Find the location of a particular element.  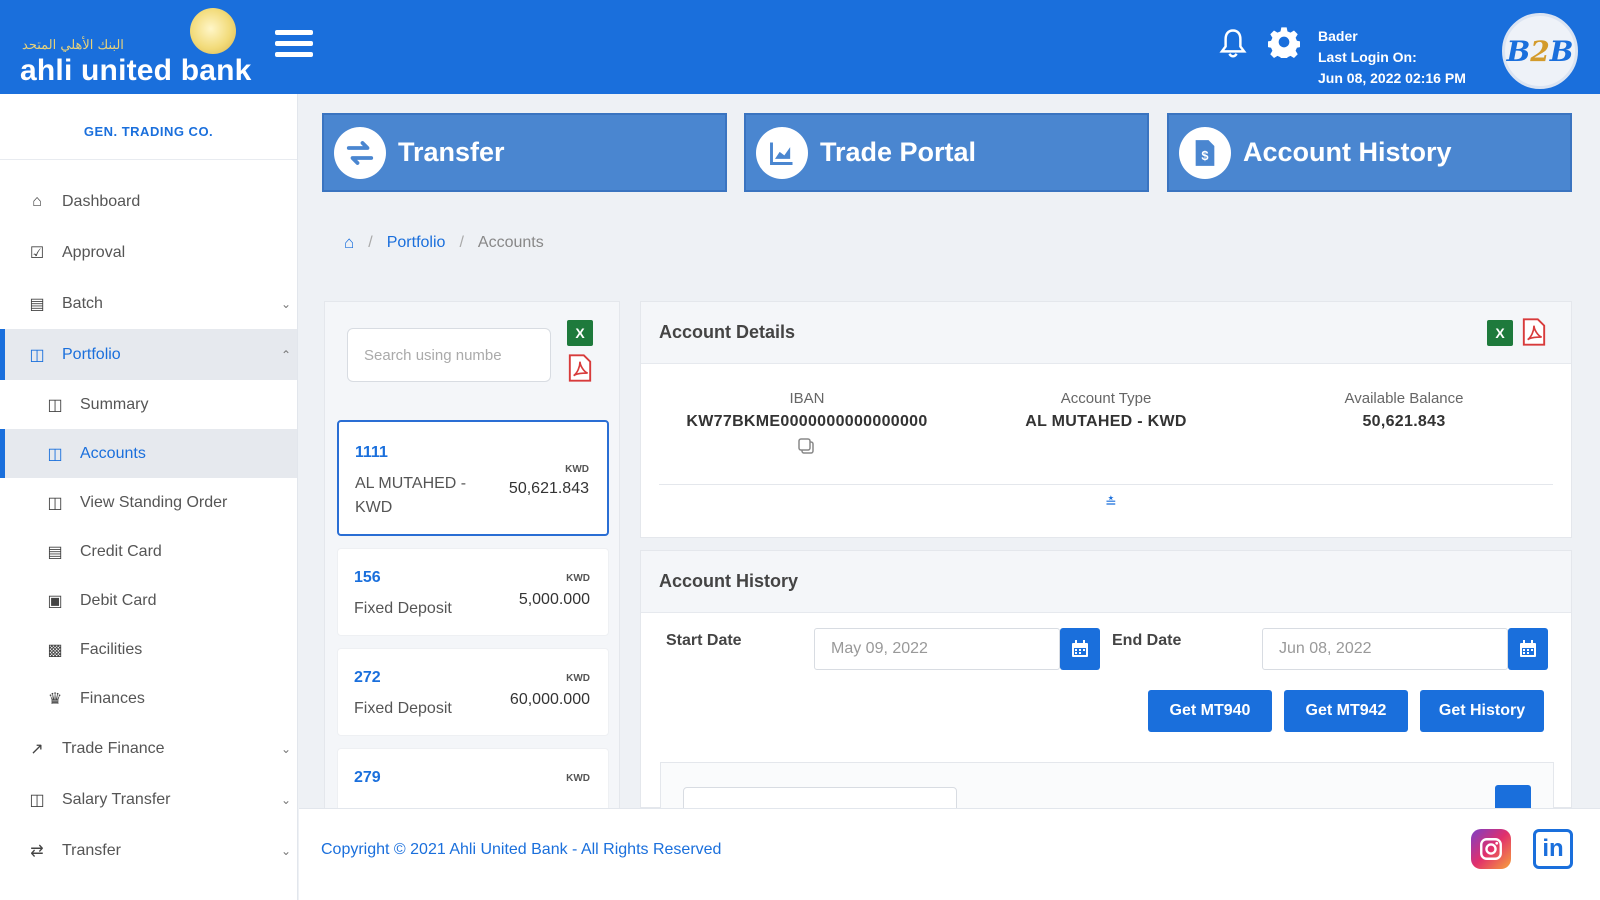

start-date-input: May 09, 2022 is located at coordinates (937, 649).